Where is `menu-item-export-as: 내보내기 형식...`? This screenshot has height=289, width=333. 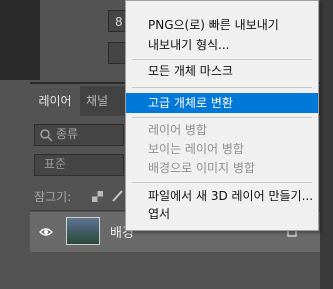 menu-item-export-as: 내보내기 형식... is located at coordinates (222, 45).